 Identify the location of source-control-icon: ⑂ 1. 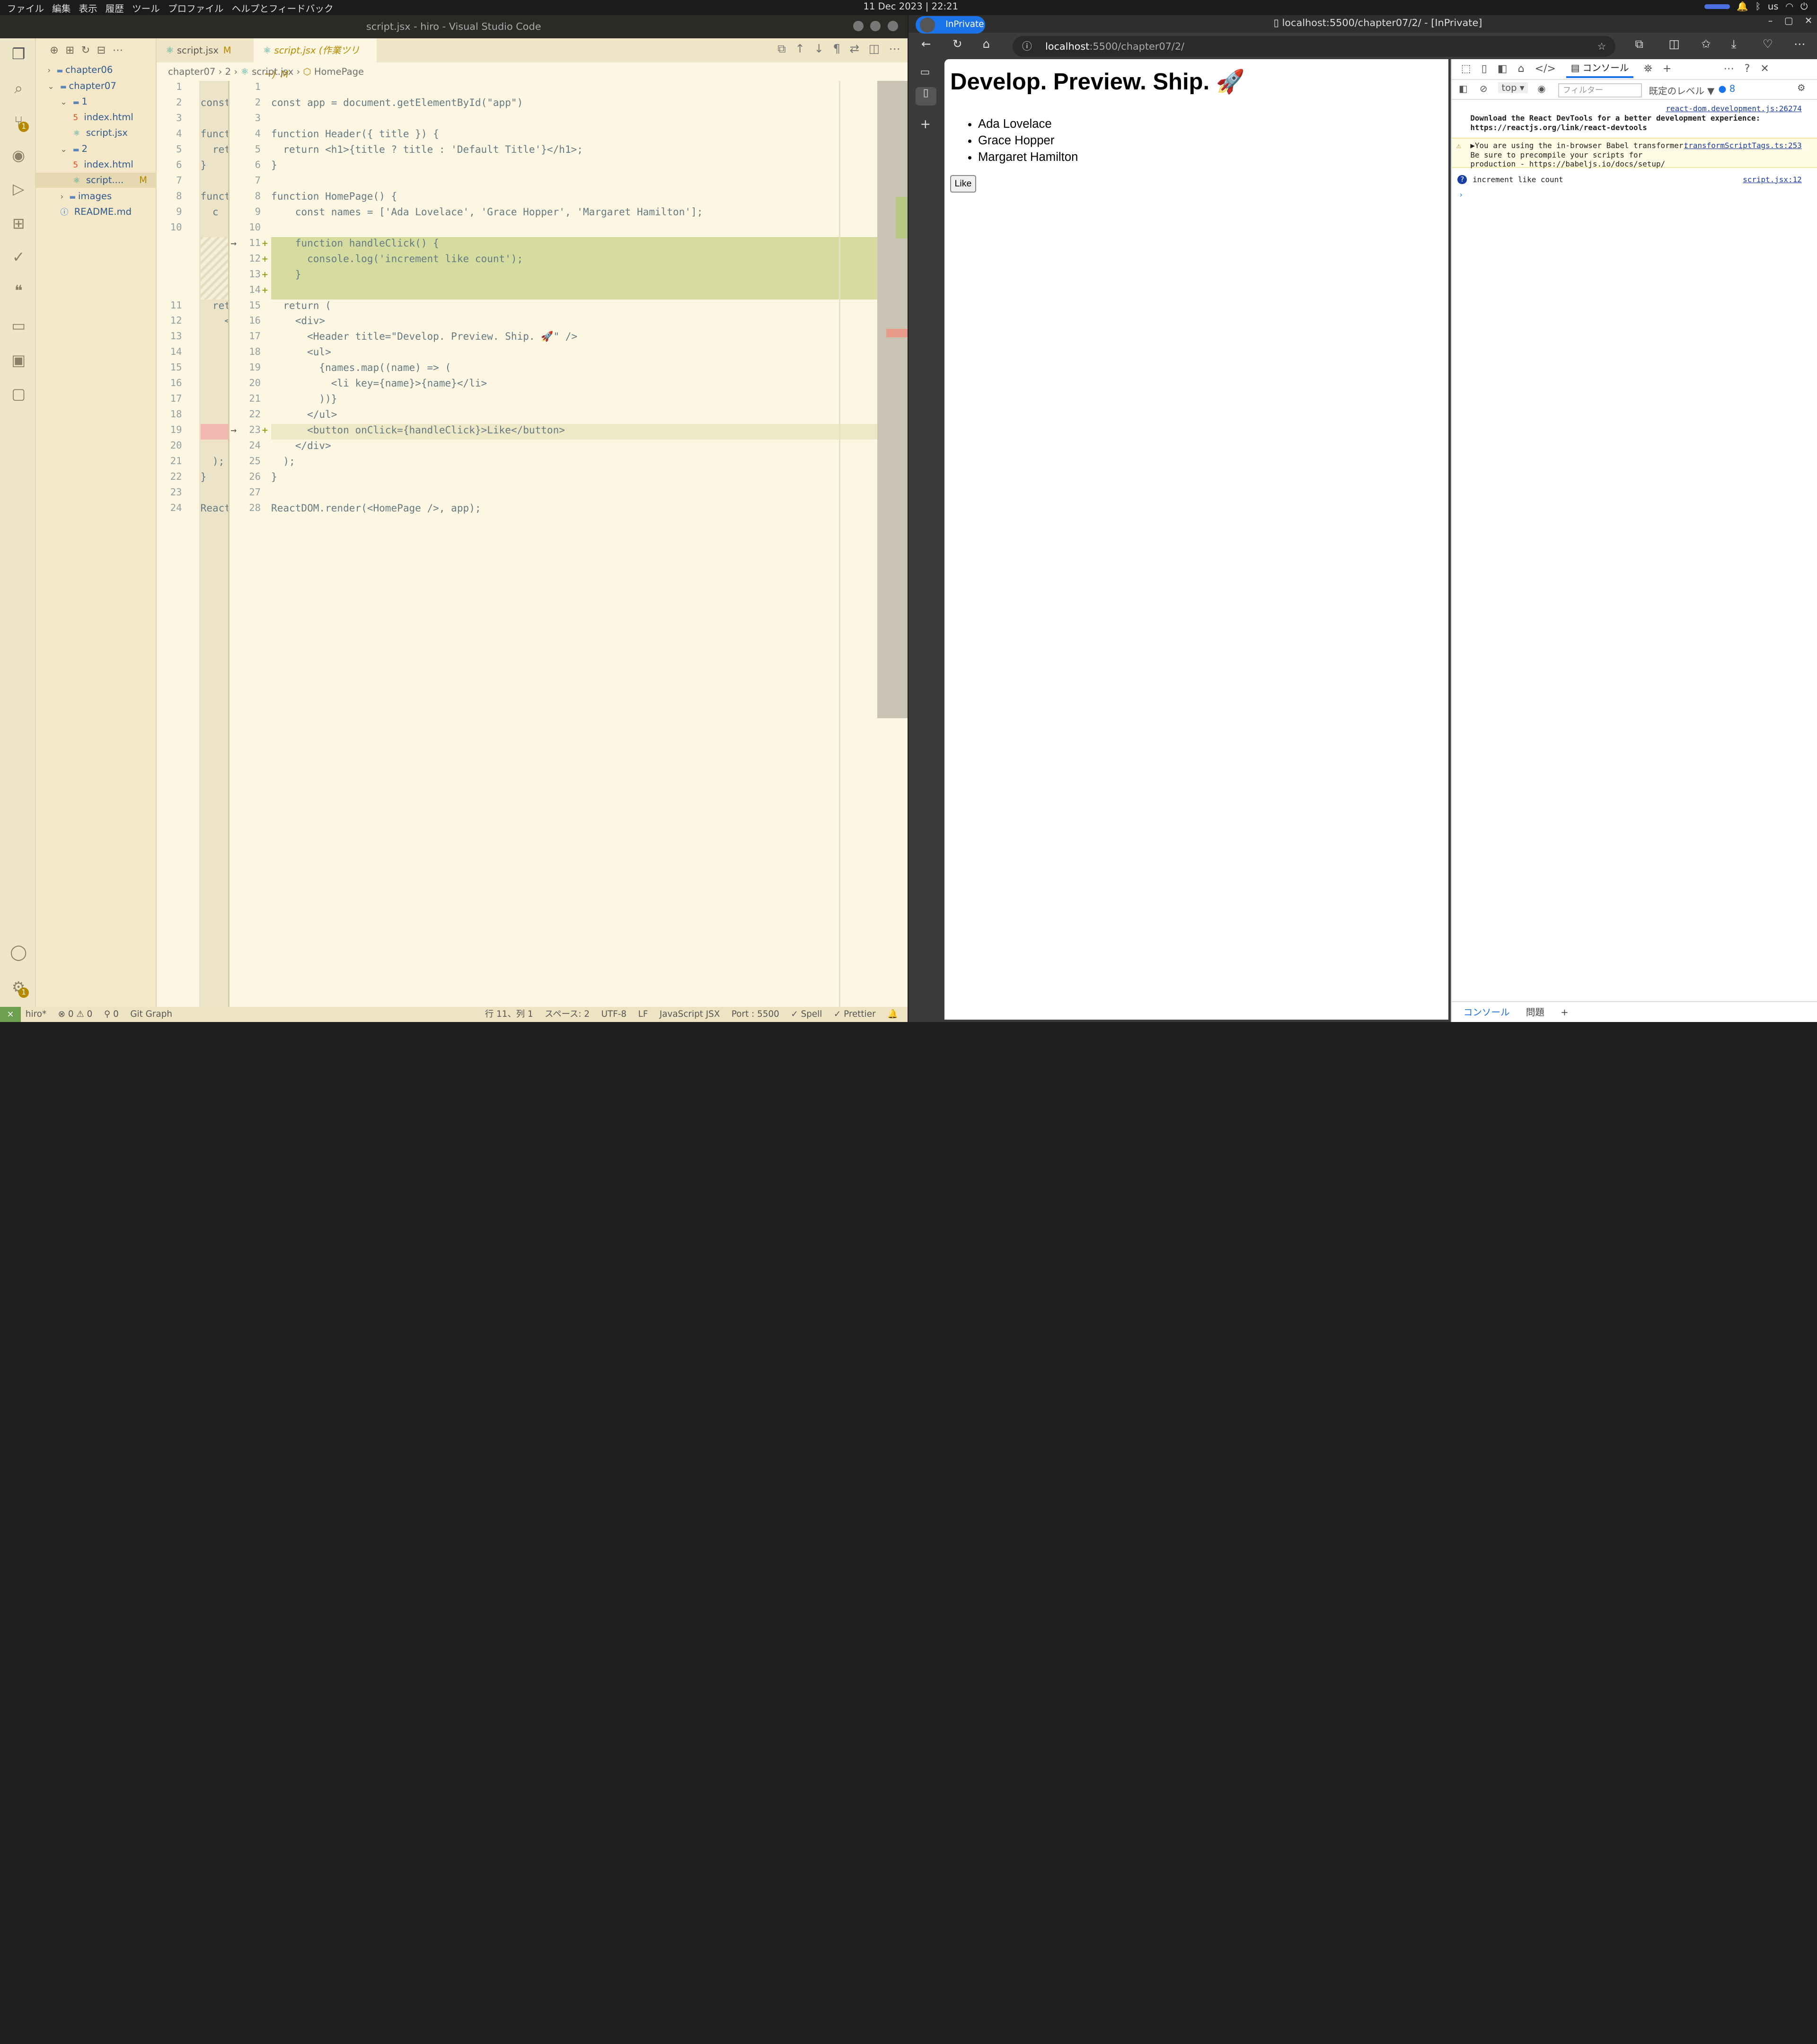
(19, 122).